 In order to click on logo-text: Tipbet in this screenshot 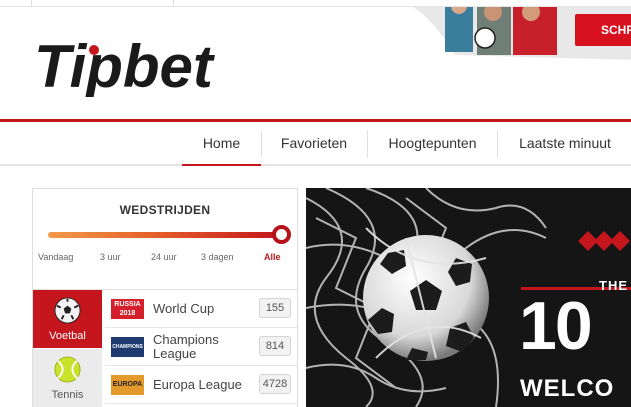, I will do `click(125, 65)`.